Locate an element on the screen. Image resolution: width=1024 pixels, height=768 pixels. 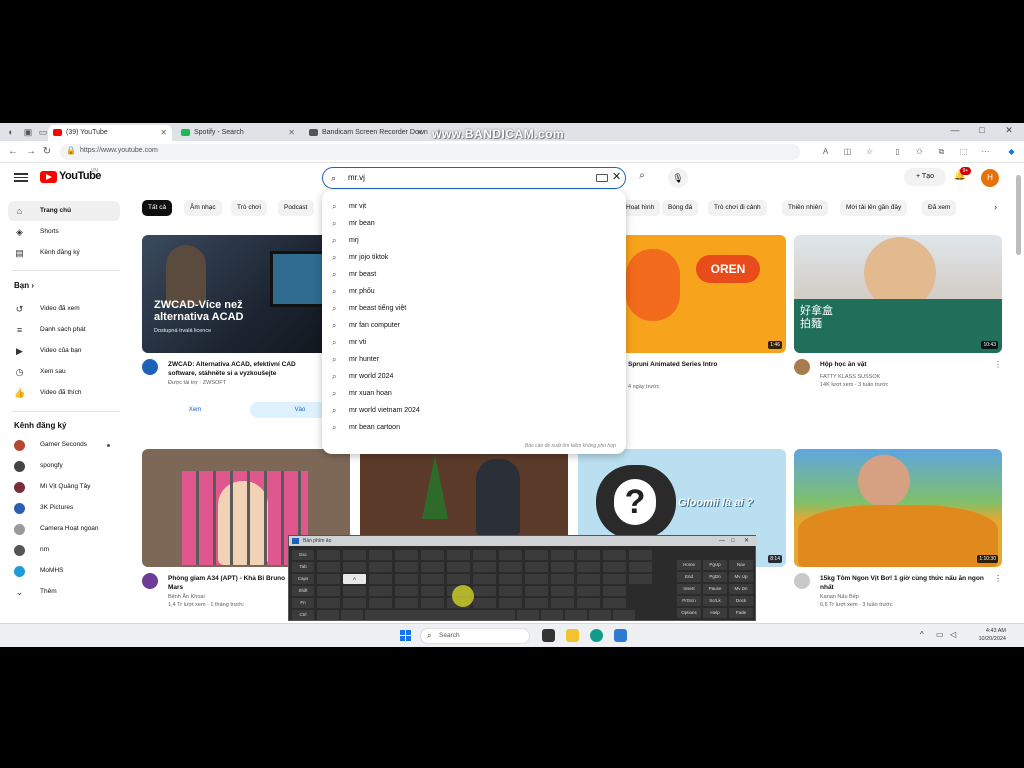
suggestion-item: ⌕ mr fan computer is located at coordinates (474, 325).